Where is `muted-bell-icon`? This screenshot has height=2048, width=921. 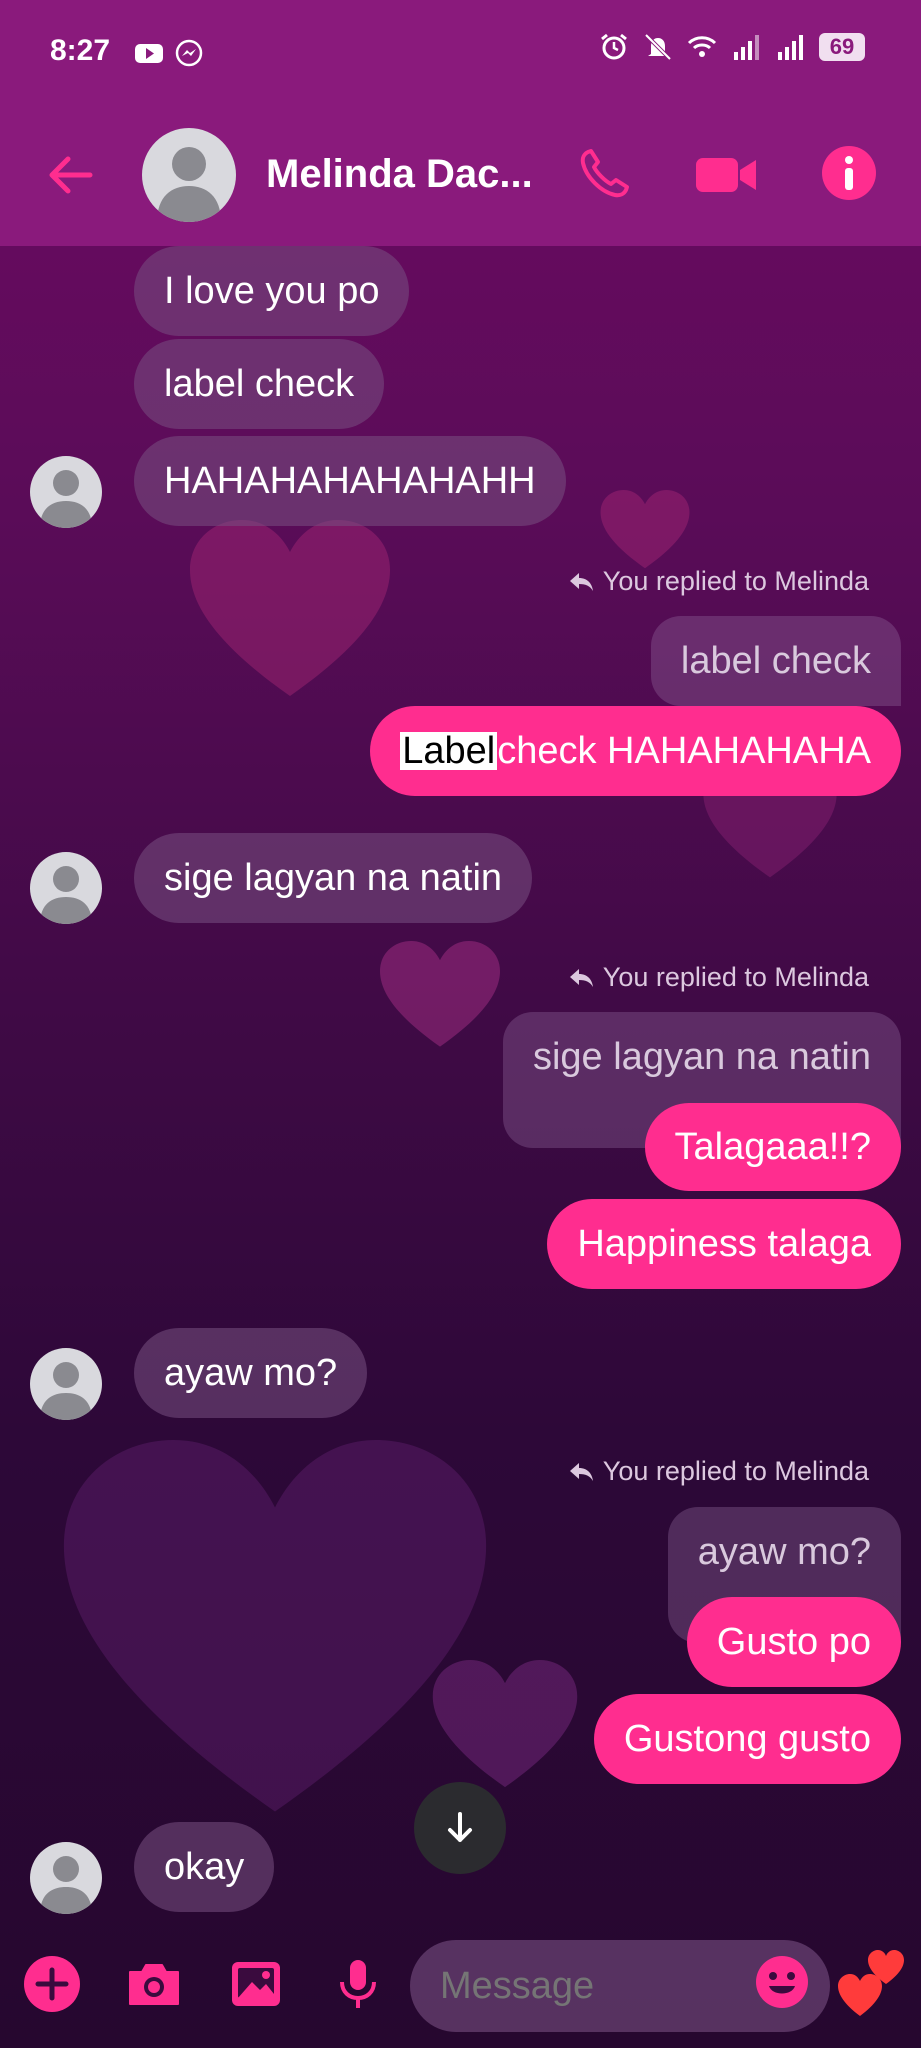
muted-bell-icon is located at coordinates (658, 47).